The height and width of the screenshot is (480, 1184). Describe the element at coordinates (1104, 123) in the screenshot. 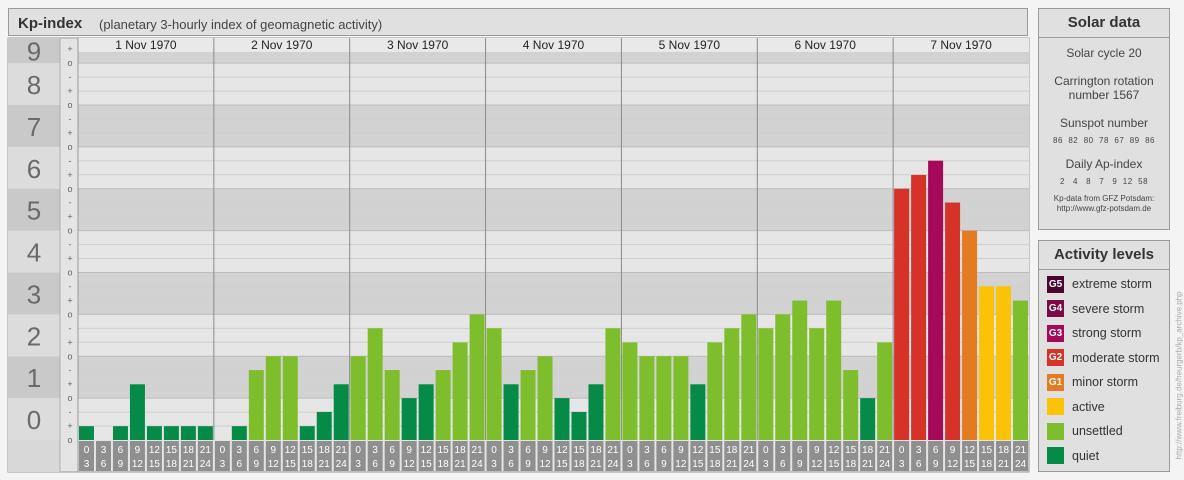

I see `sunspot-label: Sunspot number` at that location.